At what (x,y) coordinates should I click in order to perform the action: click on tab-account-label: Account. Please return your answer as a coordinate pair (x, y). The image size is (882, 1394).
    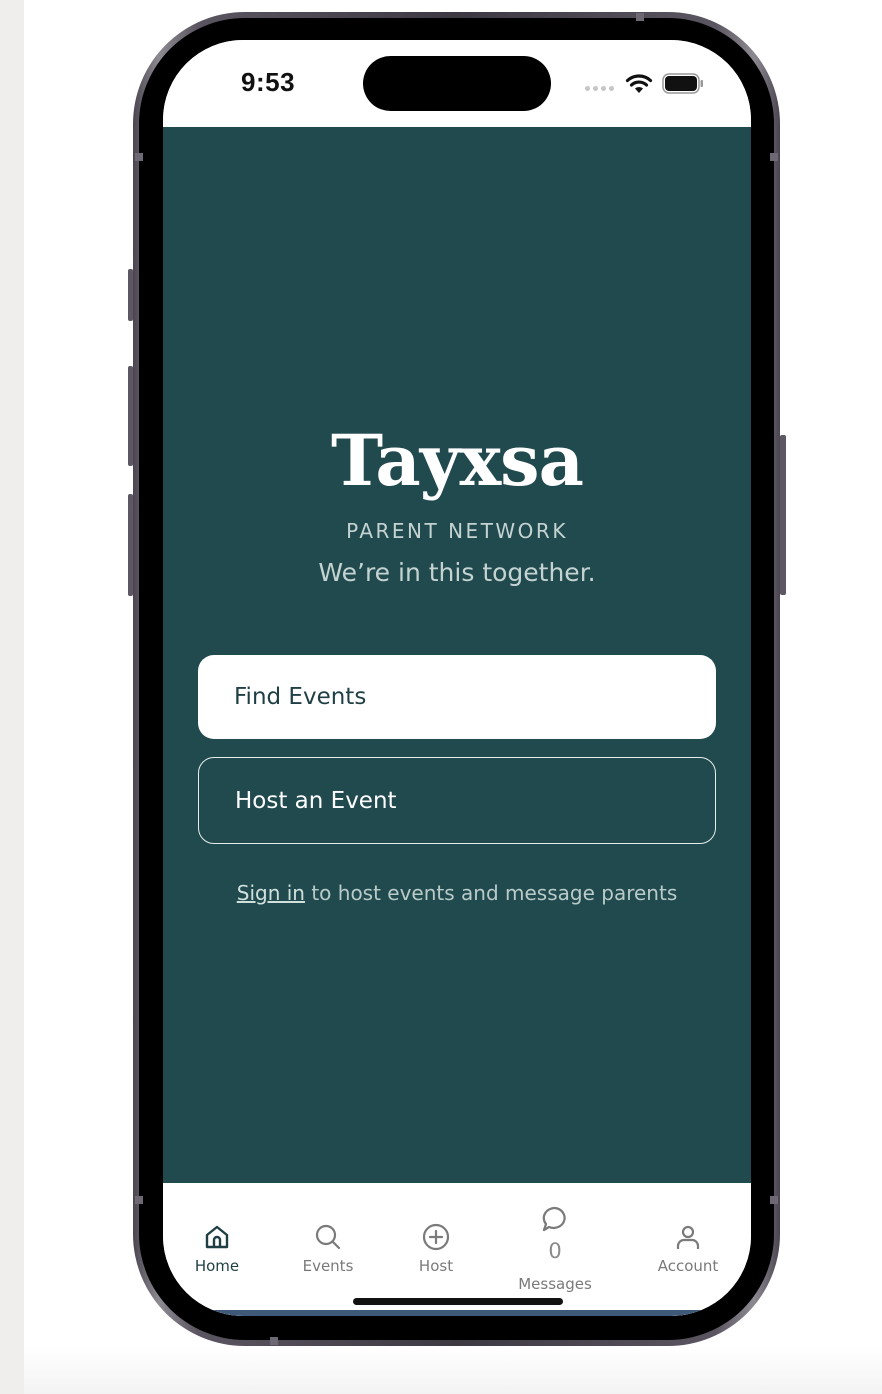
    Looking at the image, I should click on (688, 1266).